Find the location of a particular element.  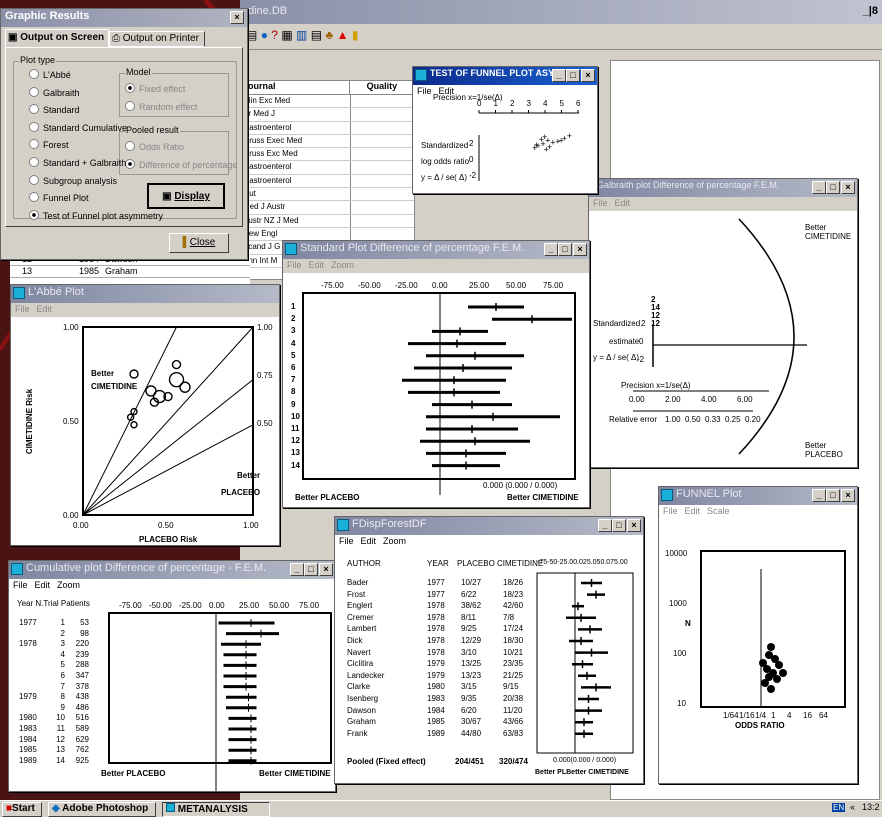

printer-icon: ⎙ is located at coordinates (117, 38).